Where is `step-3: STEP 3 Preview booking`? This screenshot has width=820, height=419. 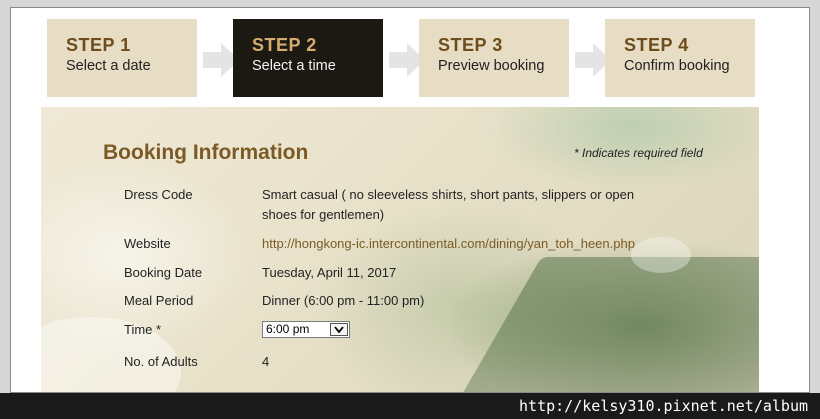
step-3: STEP 3 Preview booking is located at coordinates (494, 58).